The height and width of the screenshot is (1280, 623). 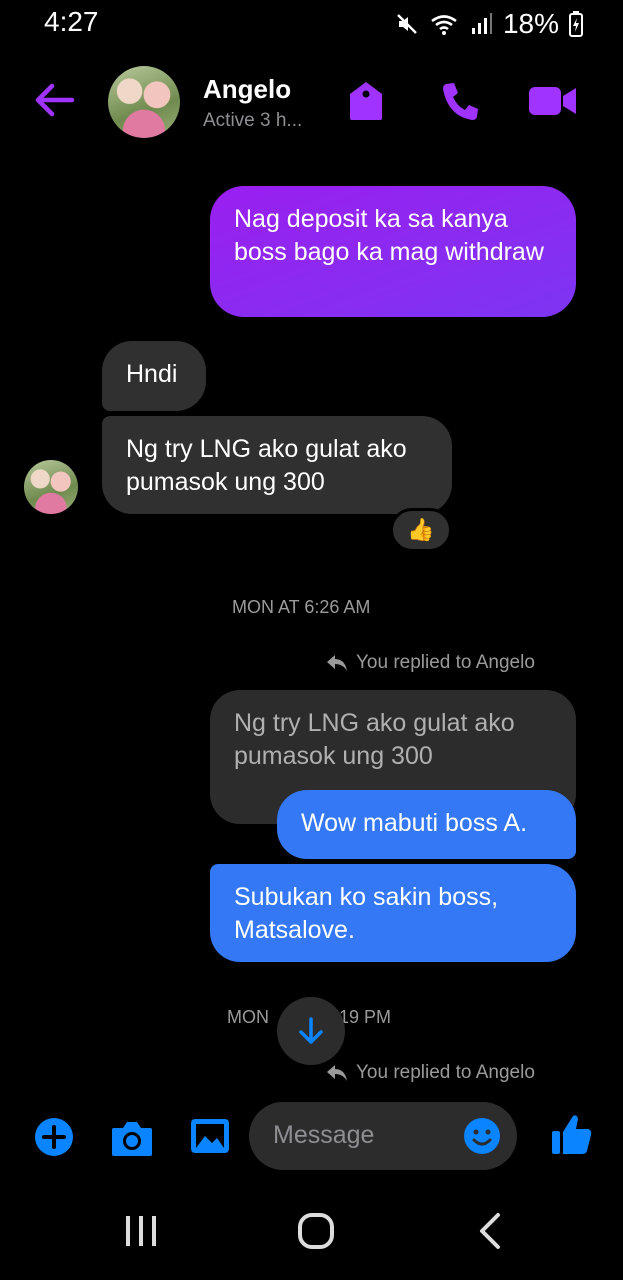 What do you see at coordinates (247, 89) in the screenshot?
I see `contact-name: Angelo` at bounding box center [247, 89].